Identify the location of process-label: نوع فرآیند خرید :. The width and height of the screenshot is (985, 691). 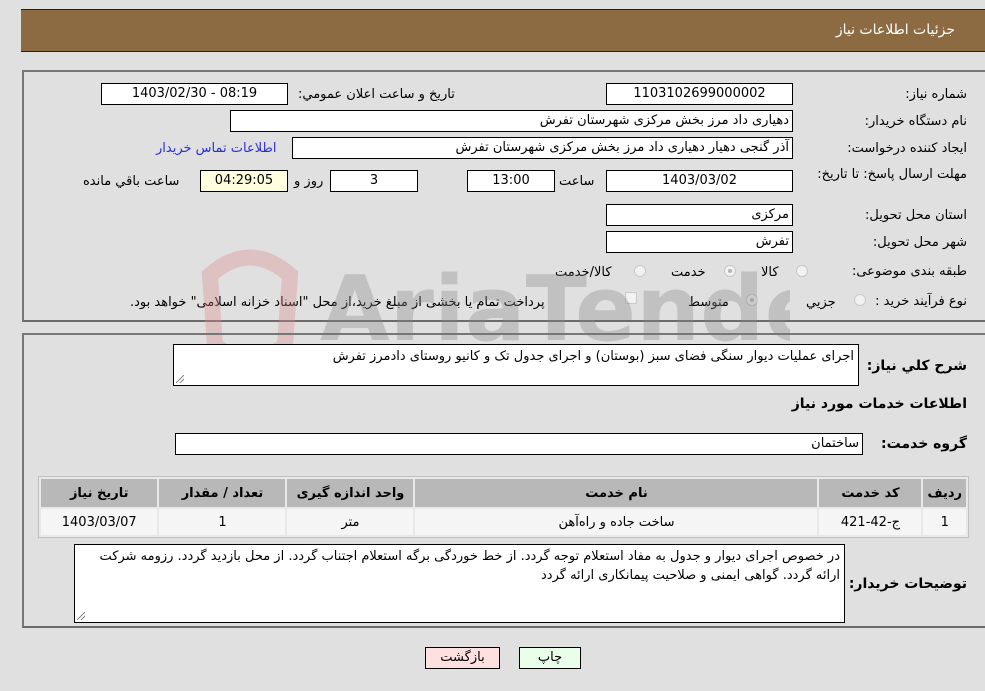
(921, 301).